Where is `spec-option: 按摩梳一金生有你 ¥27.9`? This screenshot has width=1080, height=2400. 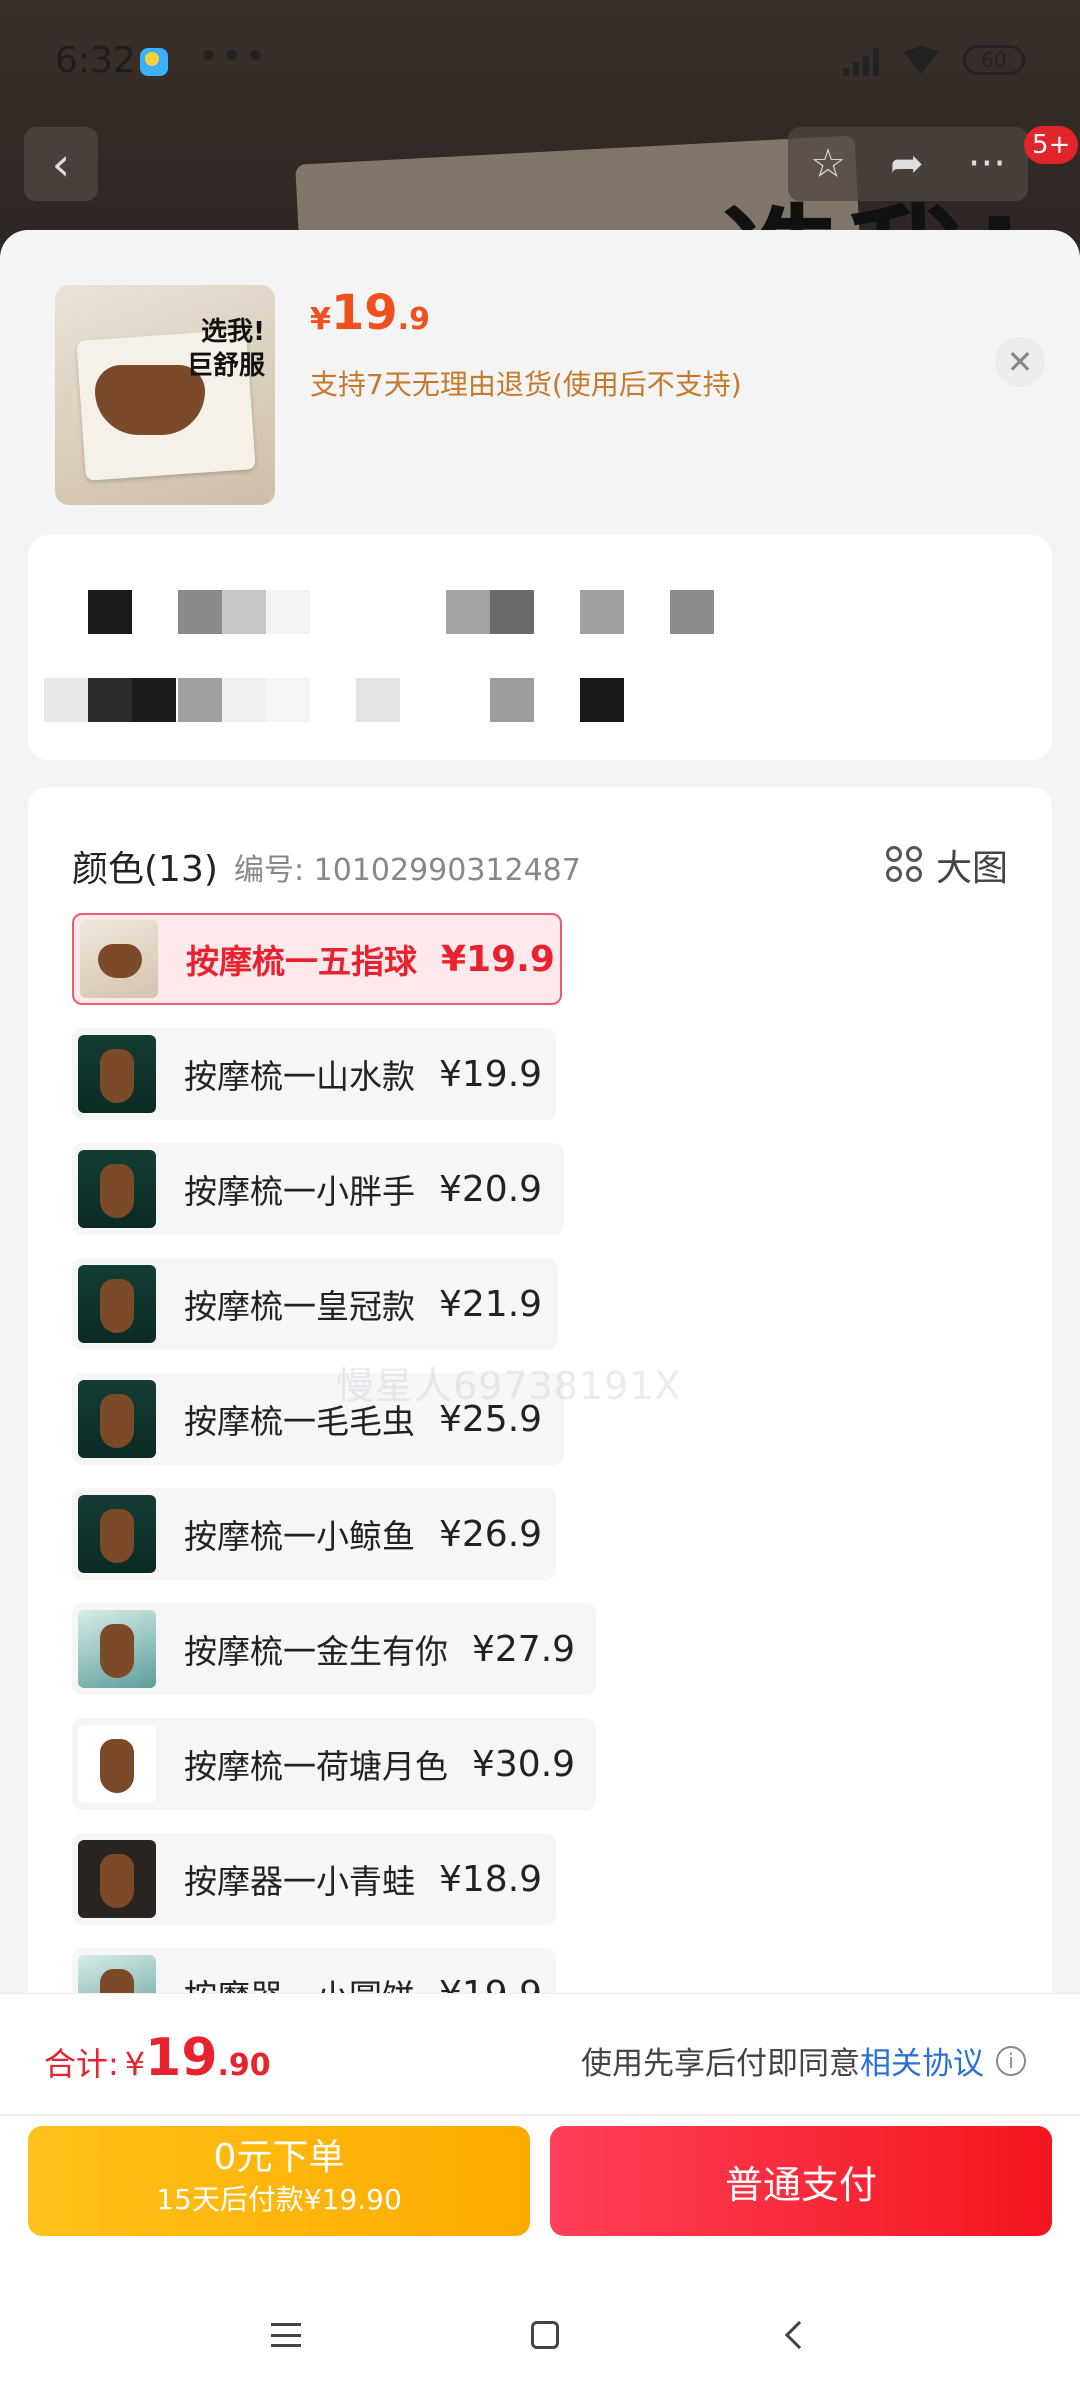 spec-option: 按摩梳一金生有你 ¥27.9 is located at coordinates (334, 1649).